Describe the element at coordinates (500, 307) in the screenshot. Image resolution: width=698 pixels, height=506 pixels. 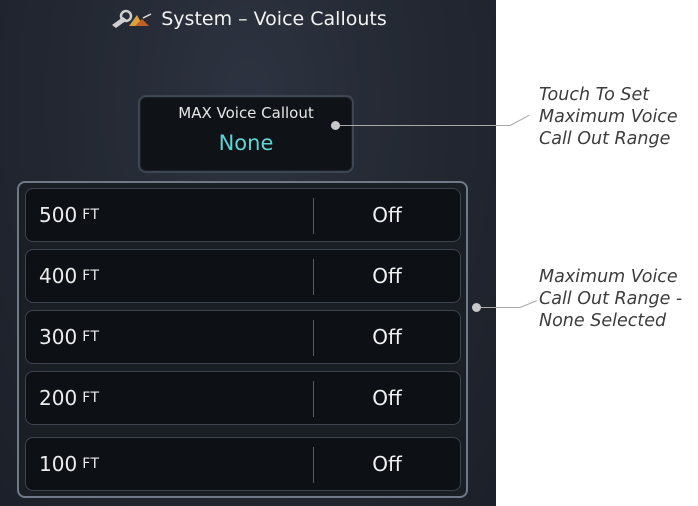
I see `callout-line-list` at that location.